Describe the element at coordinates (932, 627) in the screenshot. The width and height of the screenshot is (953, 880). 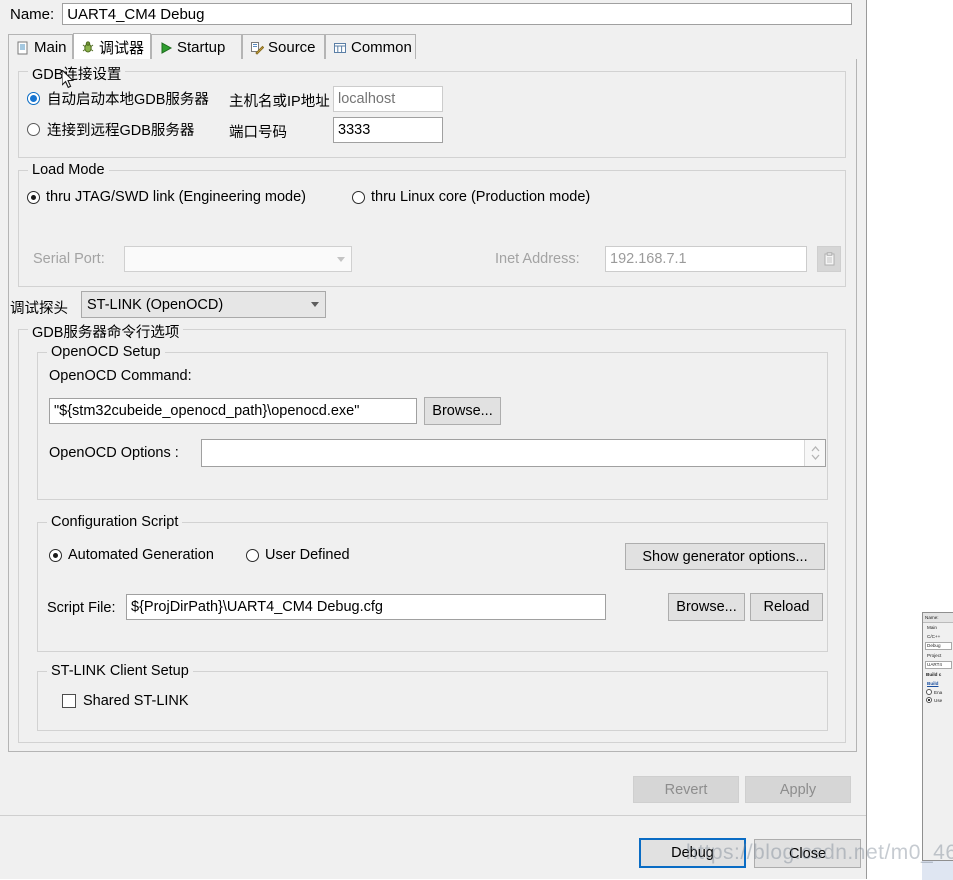
I see `mini-dialog-tab-main: Main` at that location.